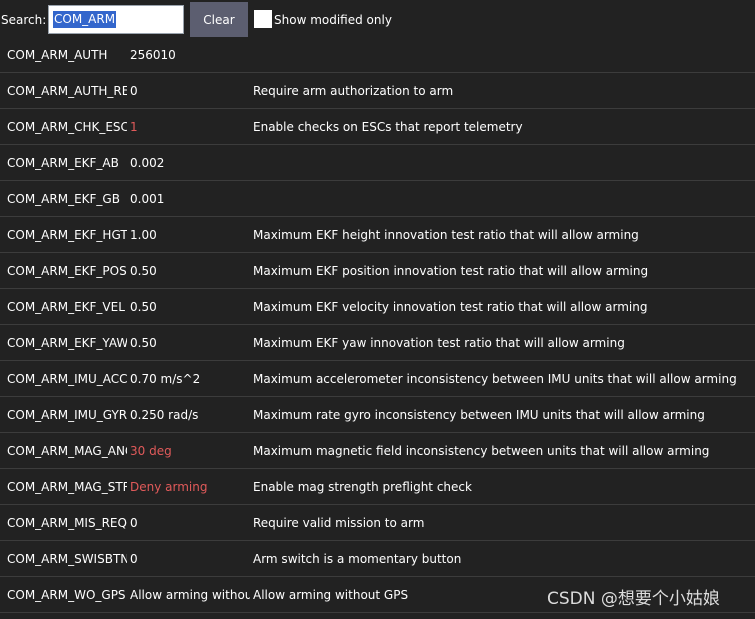 This screenshot has height=619, width=755. Describe the element at coordinates (66, 307) in the screenshot. I see `param-name: COM_ARM_EKF_VEL` at that location.